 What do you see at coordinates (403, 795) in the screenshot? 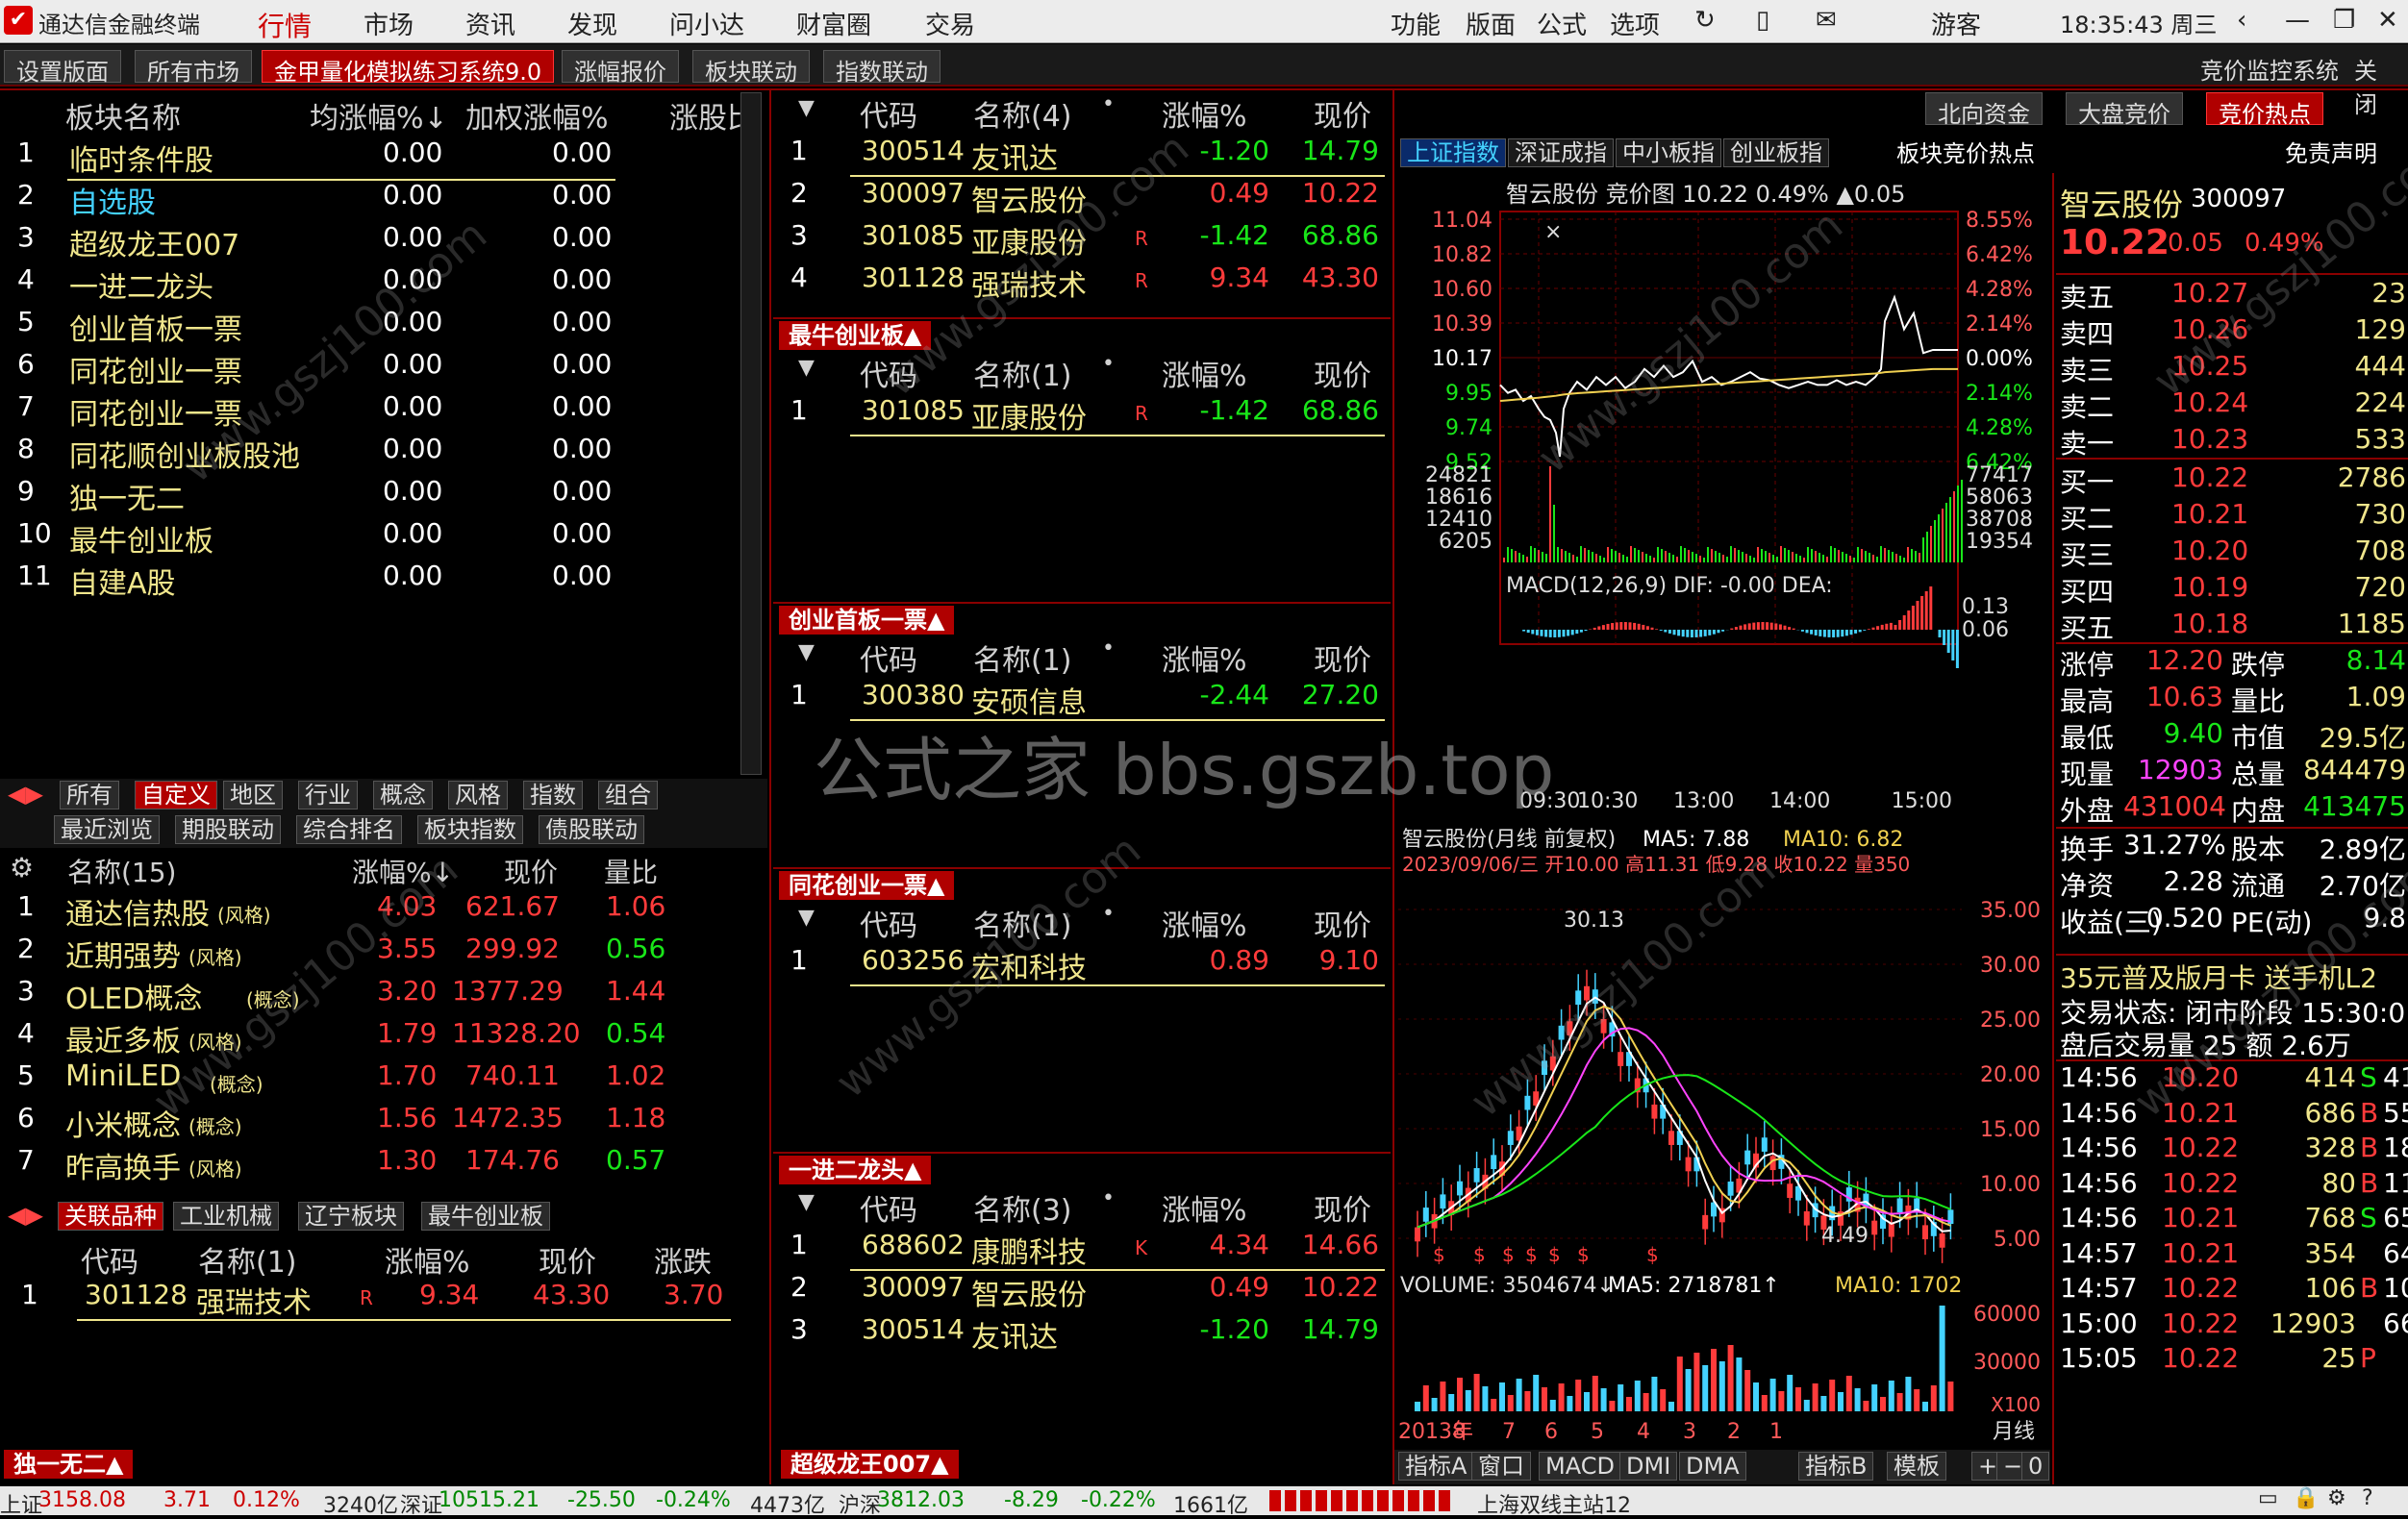
I see `sector-tab-4: 概念` at bounding box center [403, 795].